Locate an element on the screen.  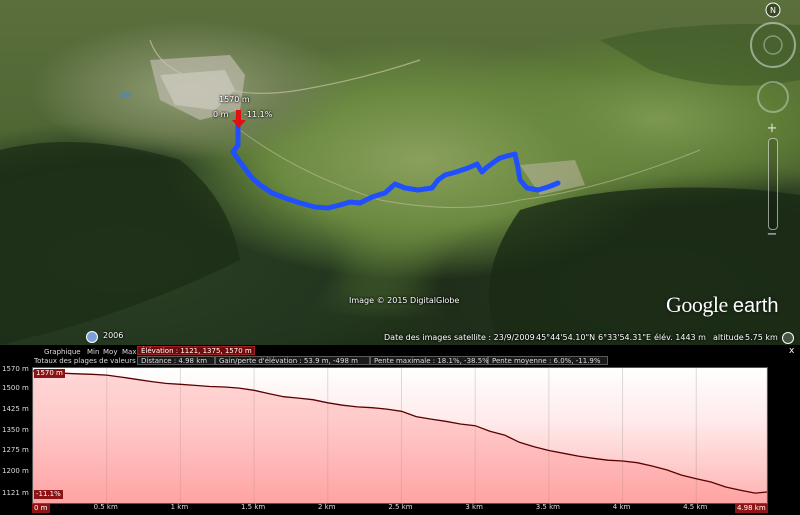
close-icon: x is located at coordinates (791, 351).